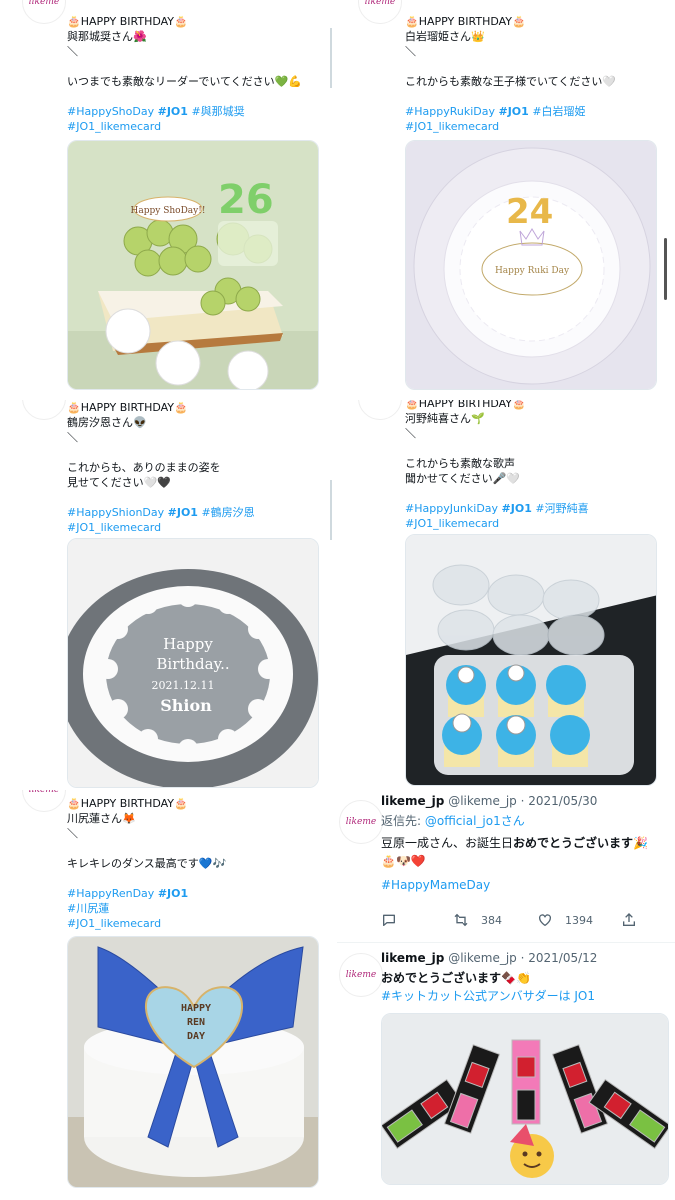 This screenshot has height=1200, width=675. I want to click on member-name: 河野純喜さん🌱, so click(445, 418).